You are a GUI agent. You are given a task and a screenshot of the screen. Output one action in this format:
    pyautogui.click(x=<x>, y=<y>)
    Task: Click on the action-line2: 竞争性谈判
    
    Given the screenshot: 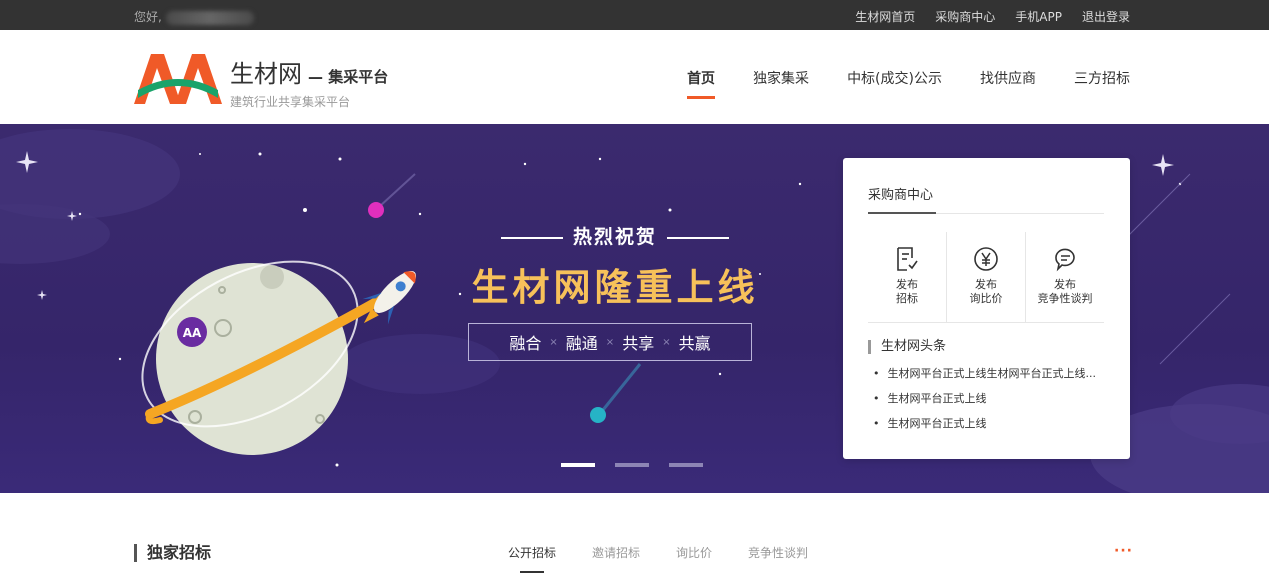 What is the action you would take?
    pyautogui.click(x=1065, y=298)
    